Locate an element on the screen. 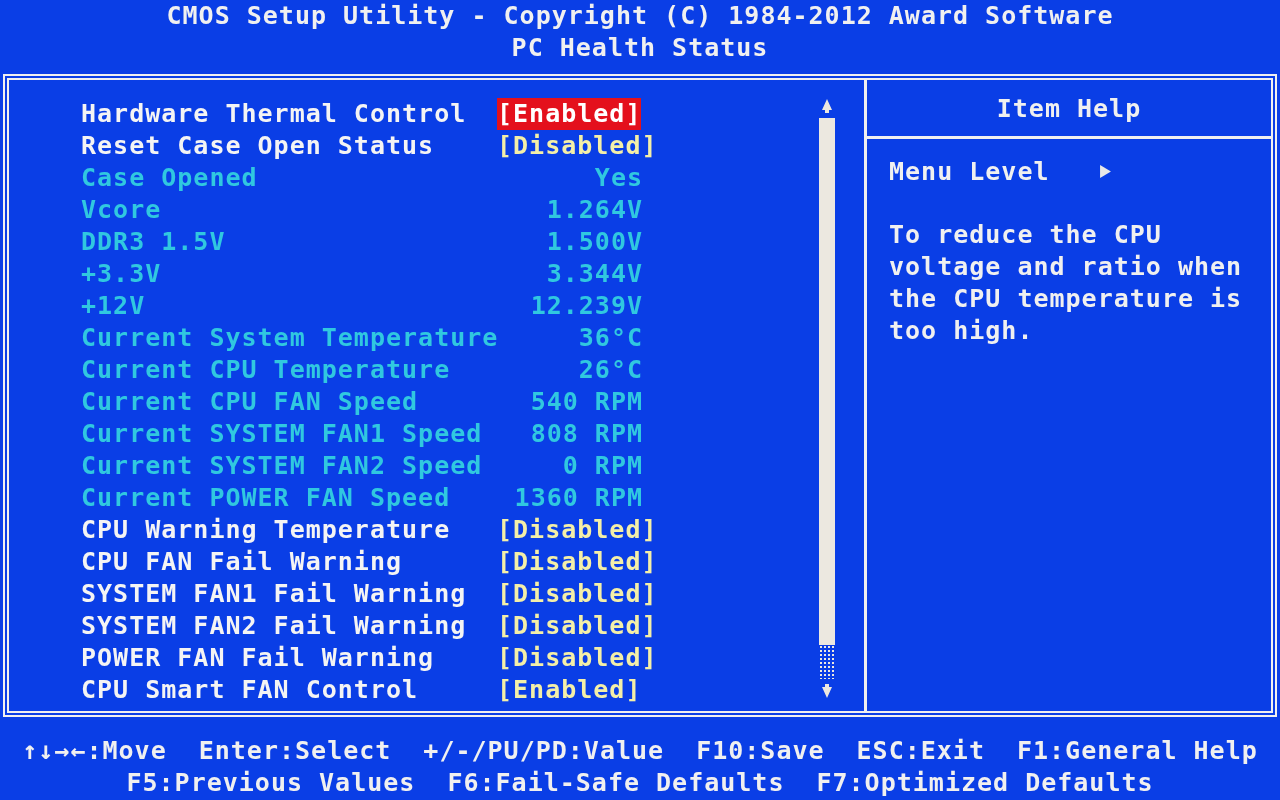  key-hint: F5:Previous Values is located at coordinates (271, 783).